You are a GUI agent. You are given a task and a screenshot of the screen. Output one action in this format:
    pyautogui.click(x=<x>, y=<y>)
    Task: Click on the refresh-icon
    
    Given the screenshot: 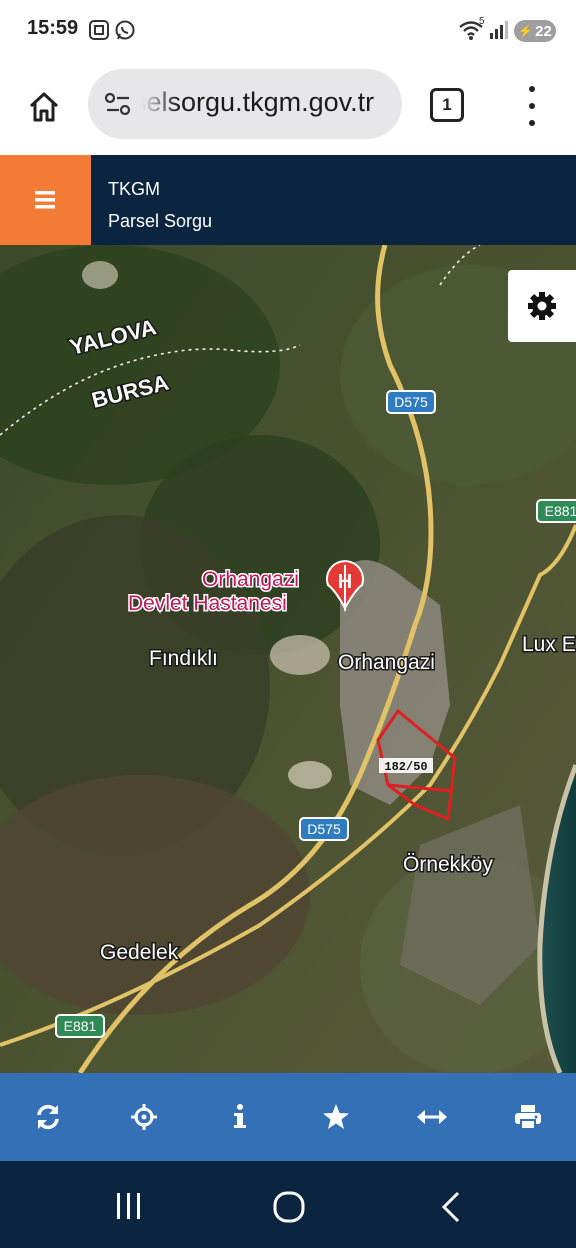 What is the action you would take?
    pyautogui.click(x=48, y=1117)
    